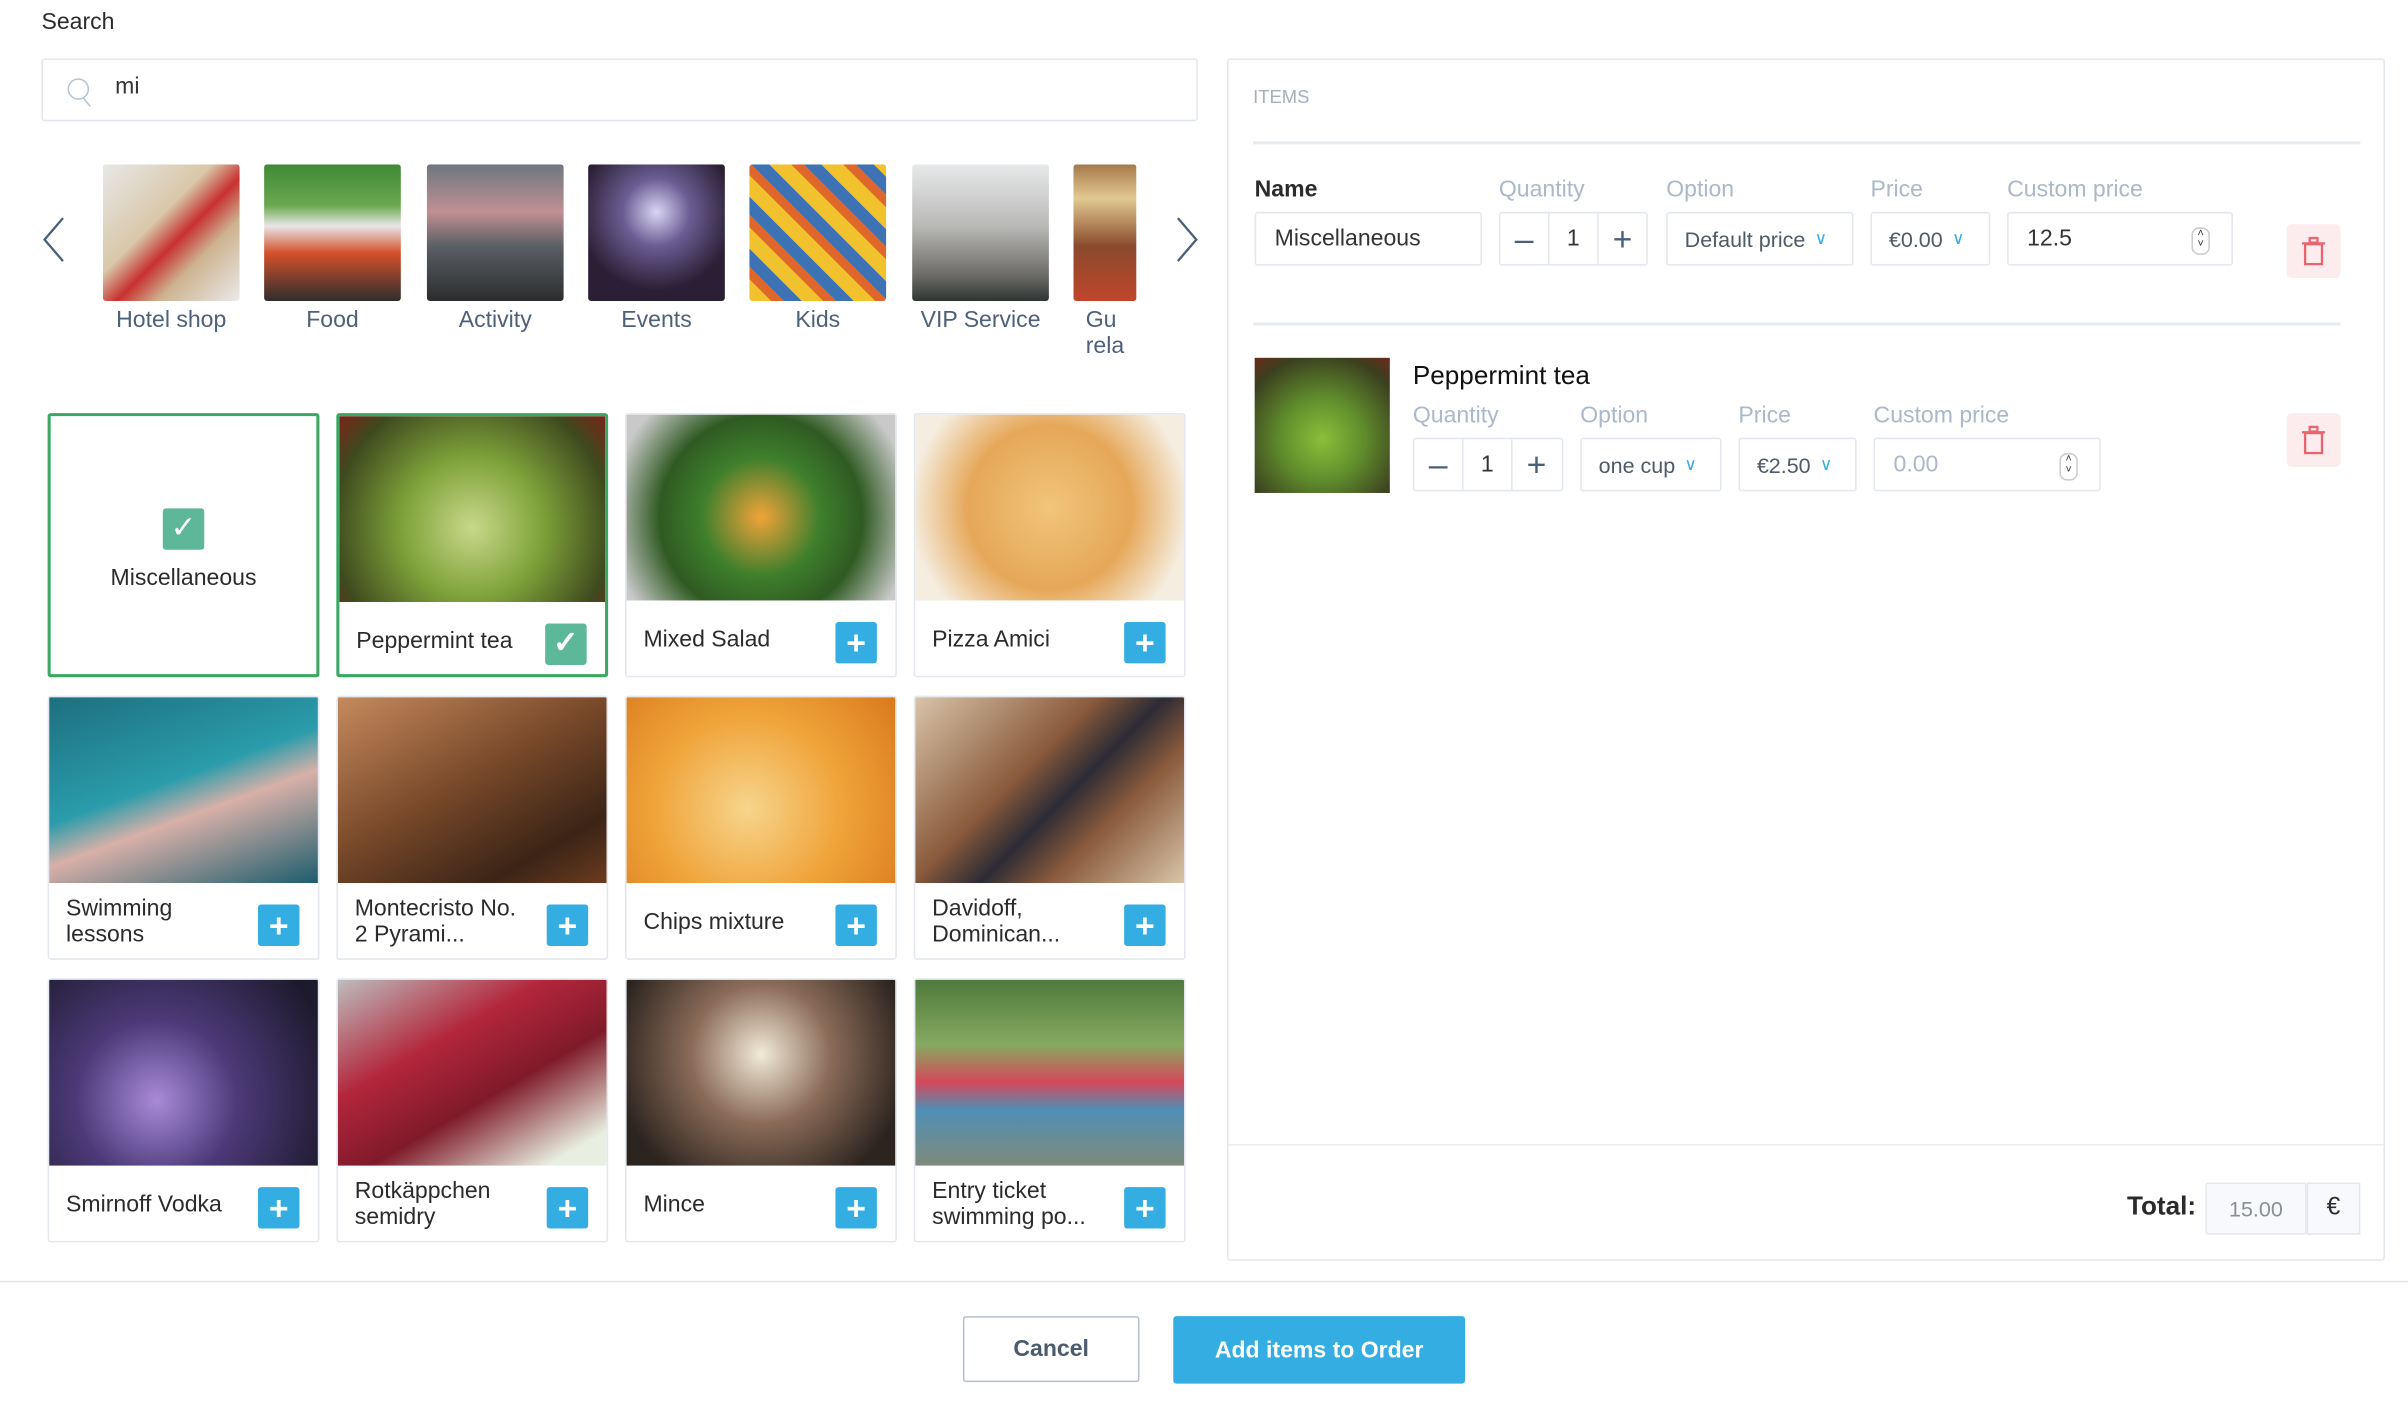 This screenshot has width=2408, height=1404. I want to click on category-vip-service: VIP Service, so click(980, 248).